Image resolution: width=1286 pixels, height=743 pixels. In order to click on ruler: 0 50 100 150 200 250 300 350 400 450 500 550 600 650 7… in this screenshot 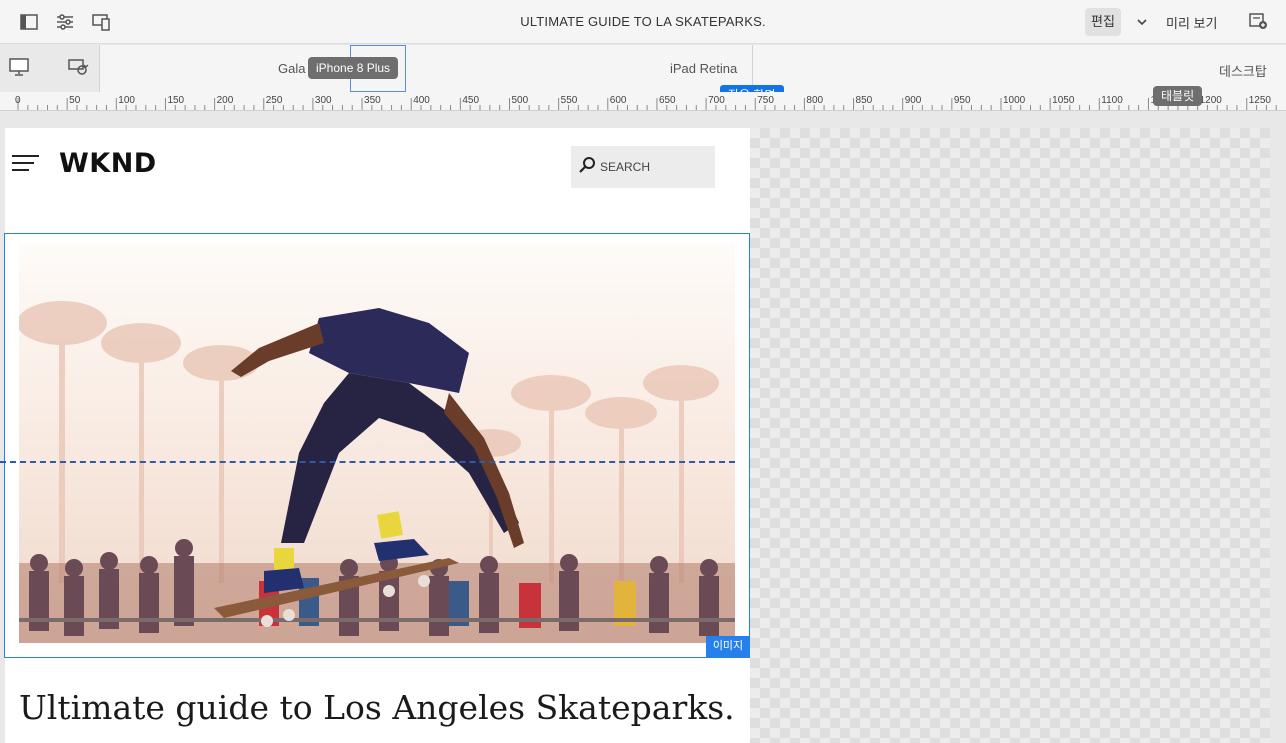, I will do `click(643, 101)`.